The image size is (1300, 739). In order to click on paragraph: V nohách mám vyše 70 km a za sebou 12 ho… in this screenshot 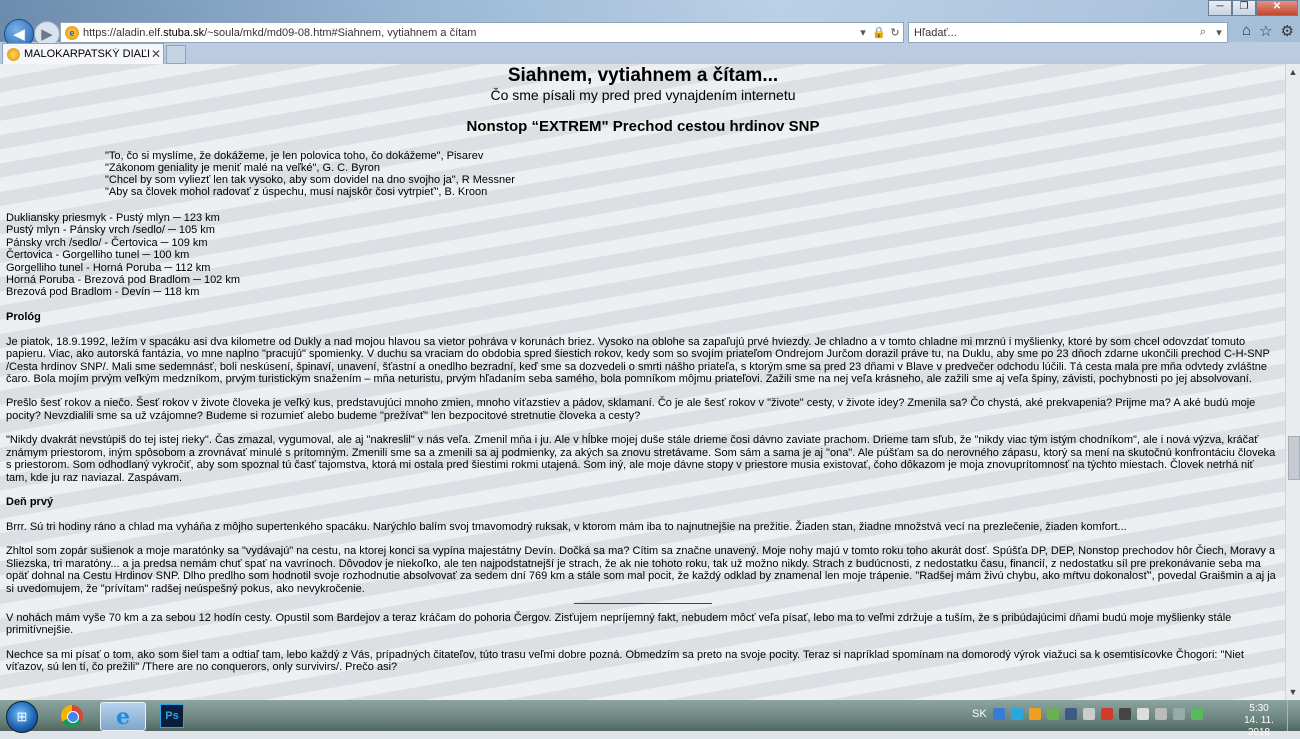, I will do `click(619, 624)`.